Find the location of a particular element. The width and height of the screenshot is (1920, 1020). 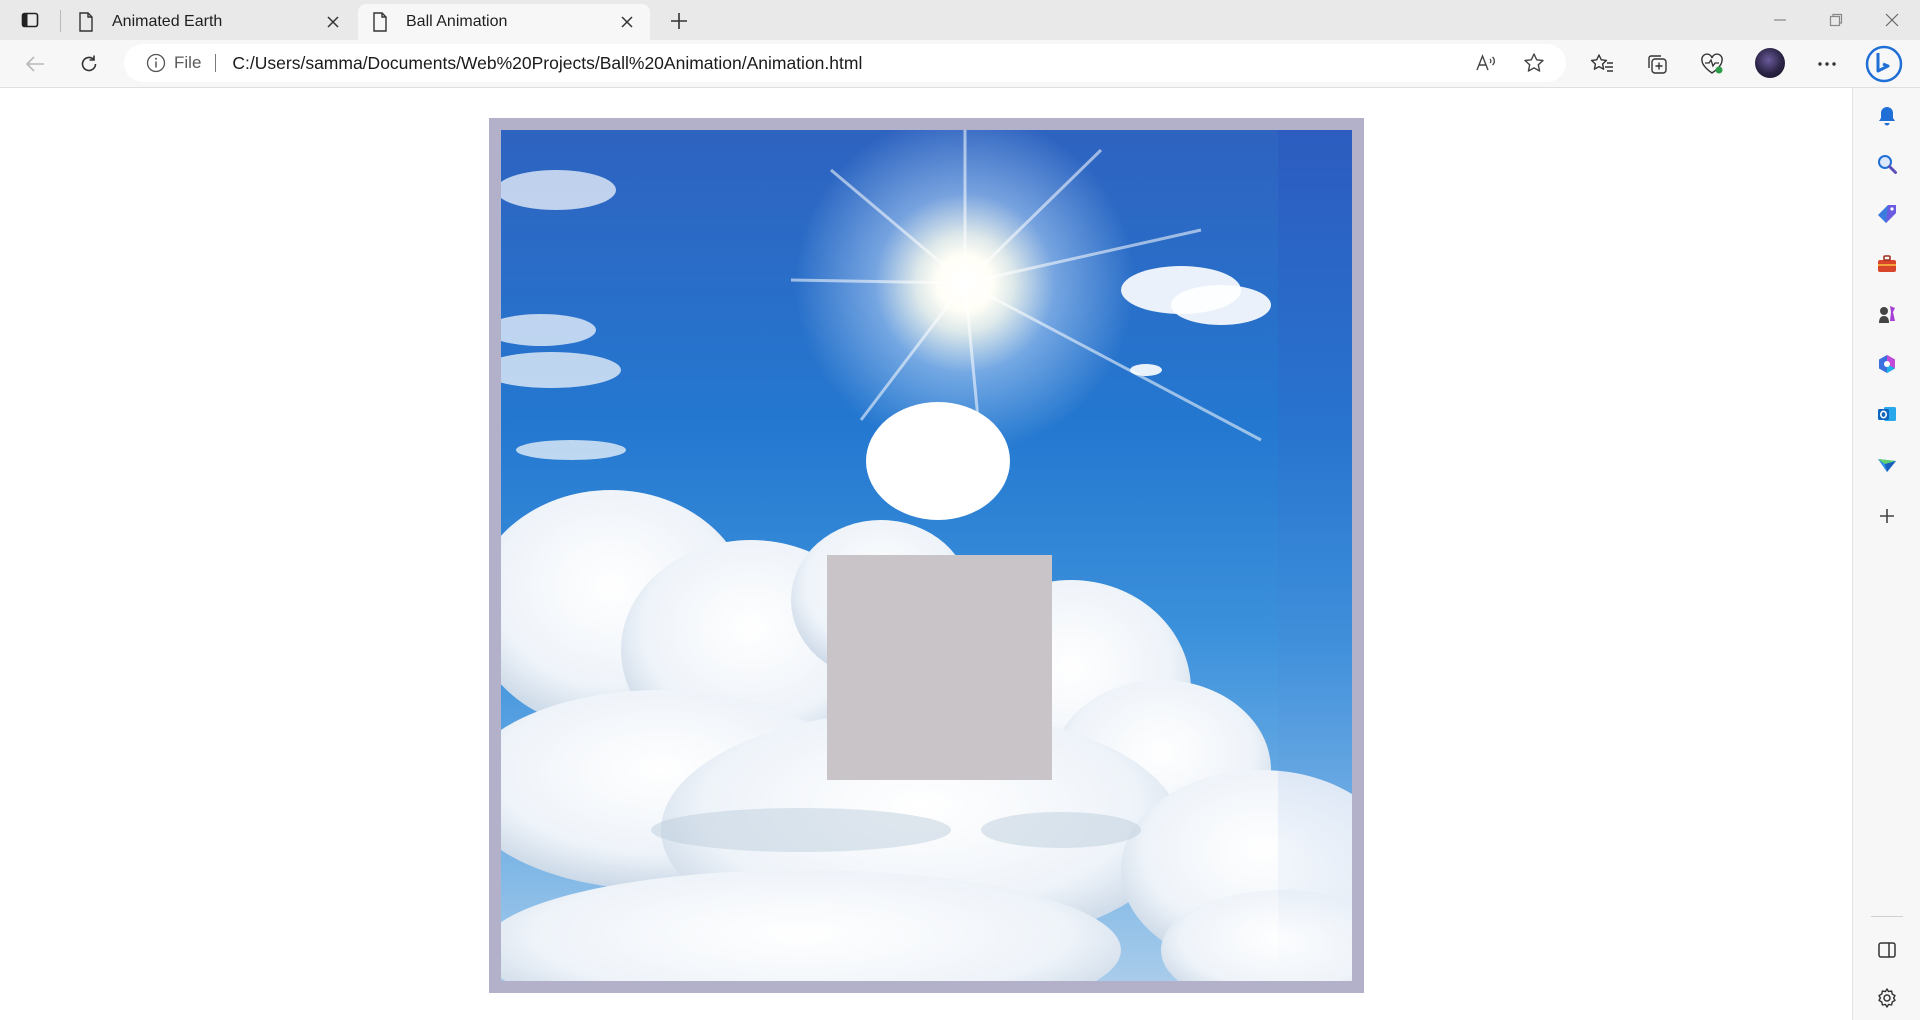

favorites-icon is located at coordinates (1601, 63).